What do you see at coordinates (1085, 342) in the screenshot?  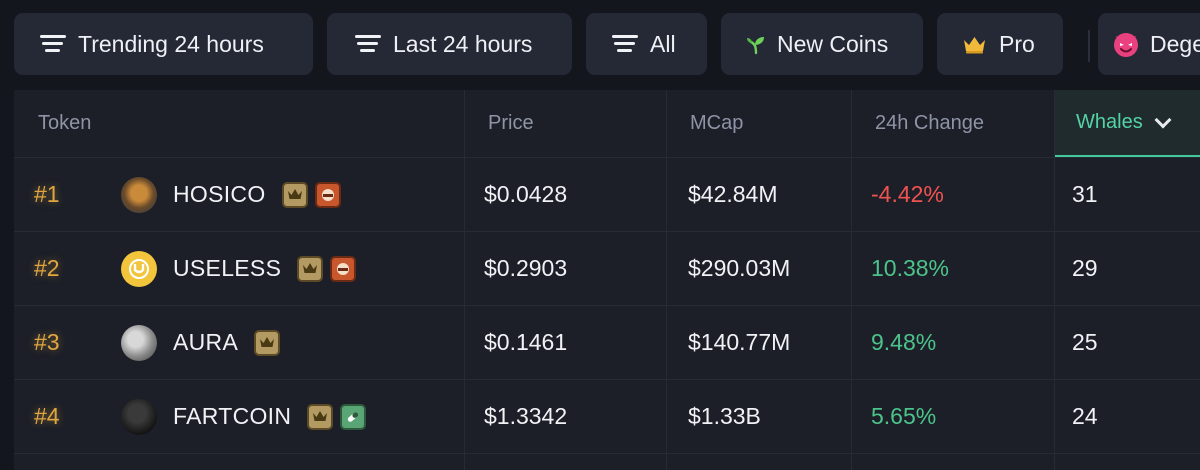 I see `whales-cell: 25` at bounding box center [1085, 342].